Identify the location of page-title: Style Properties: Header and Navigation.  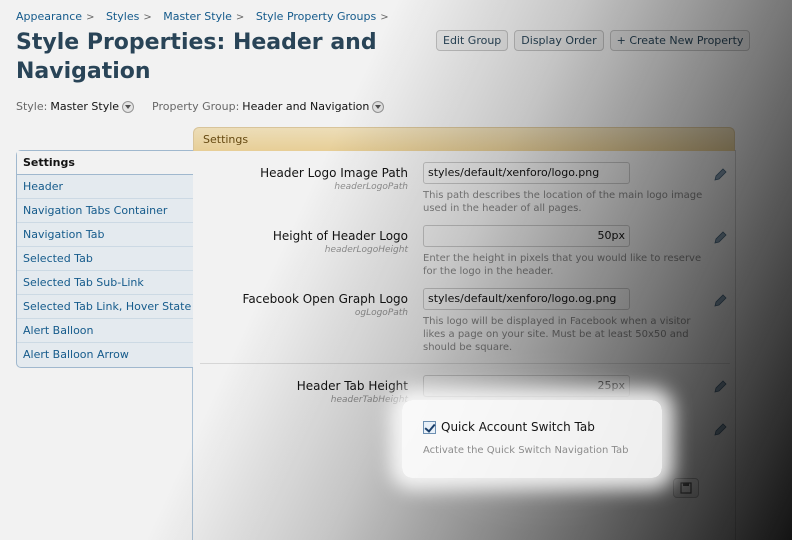
(196, 57).